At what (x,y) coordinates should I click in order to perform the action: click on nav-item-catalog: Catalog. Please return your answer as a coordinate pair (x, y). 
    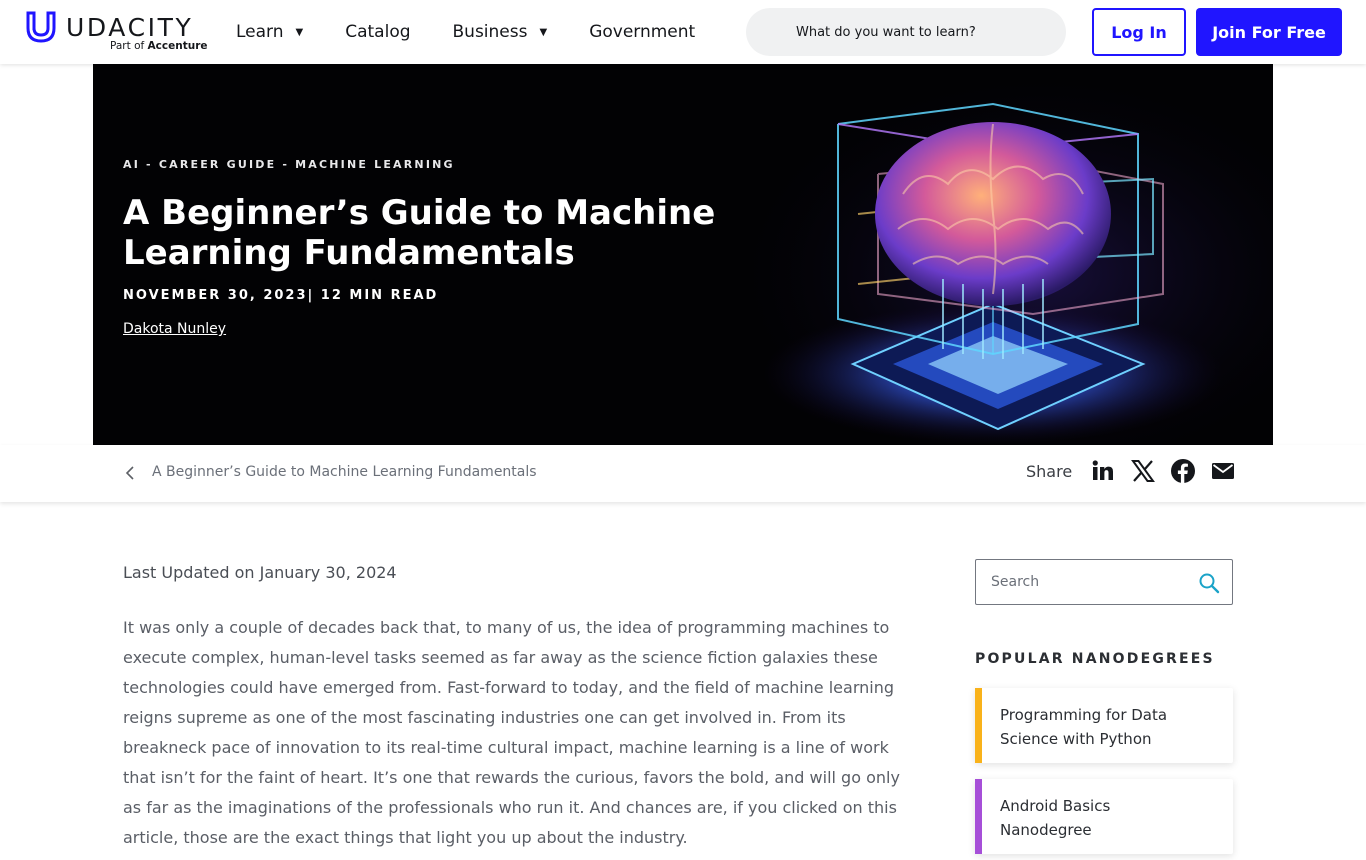
    Looking at the image, I should click on (377, 32).